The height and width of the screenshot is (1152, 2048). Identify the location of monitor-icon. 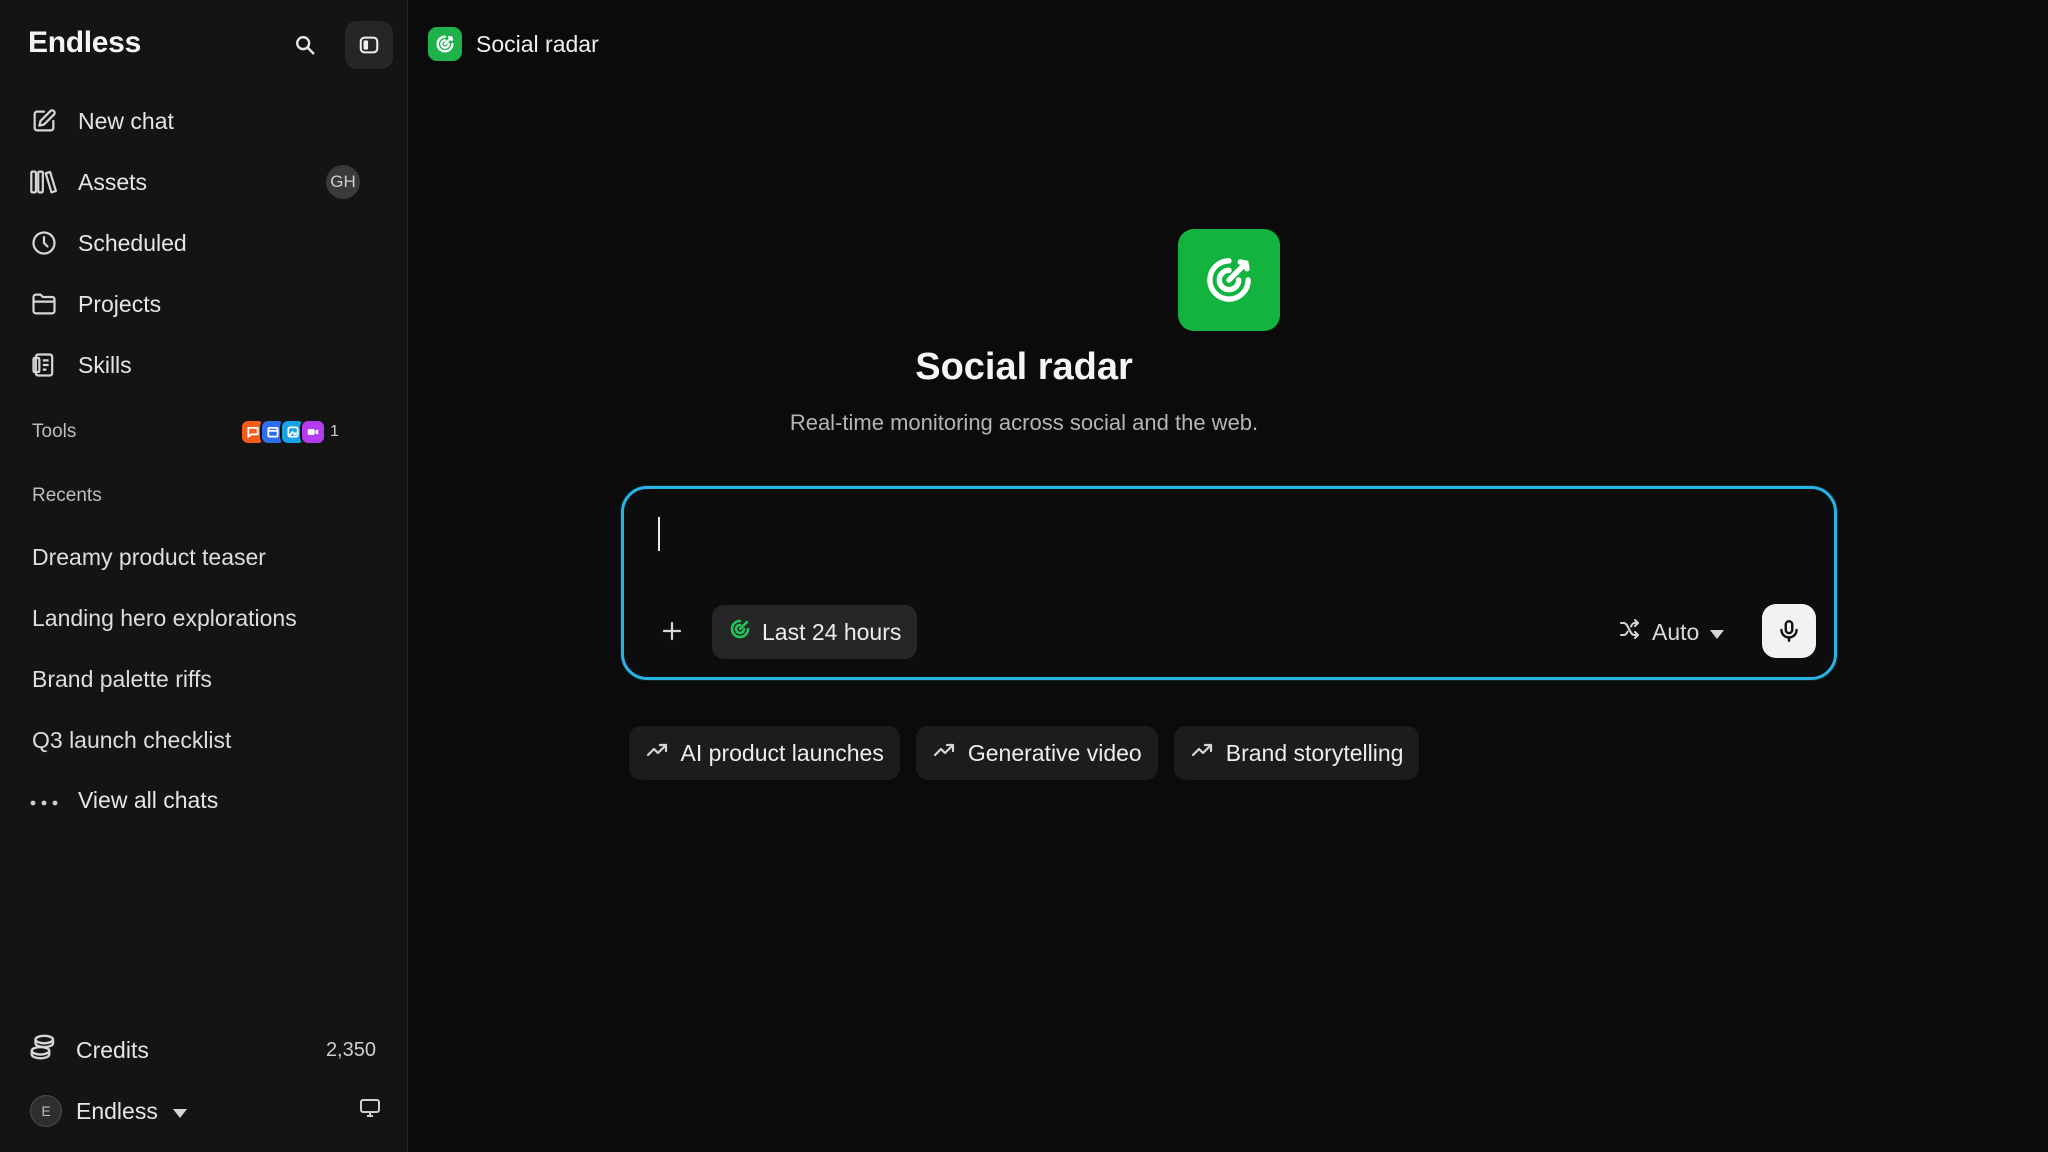
(370, 1111).